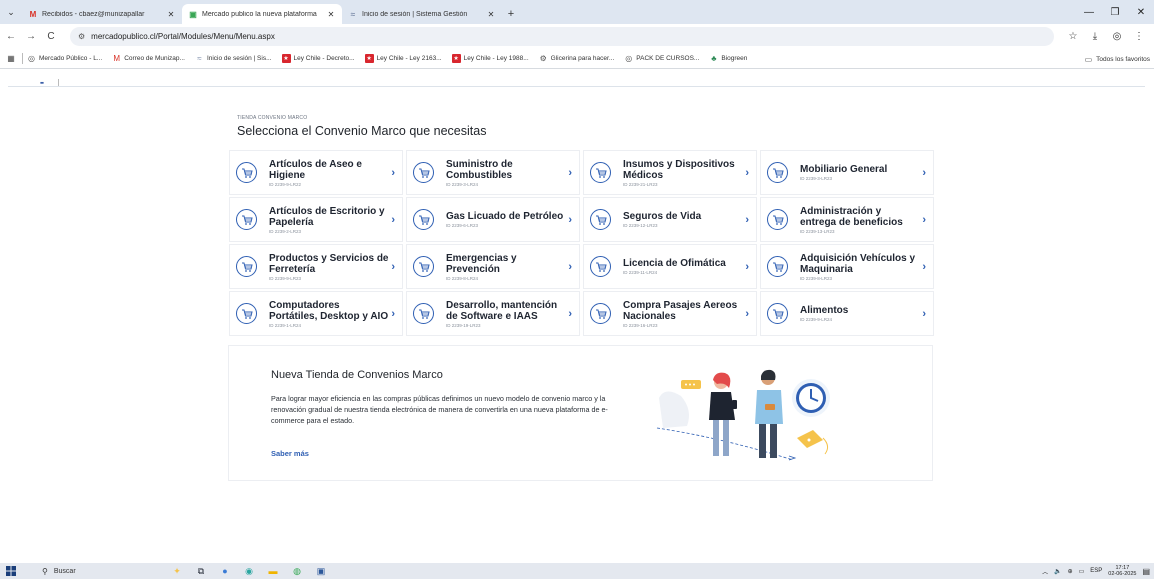  Describe the element at coordinates (640, 325) in the screenshot. I see `card-id: ID 2239-16-LR23` at that location.